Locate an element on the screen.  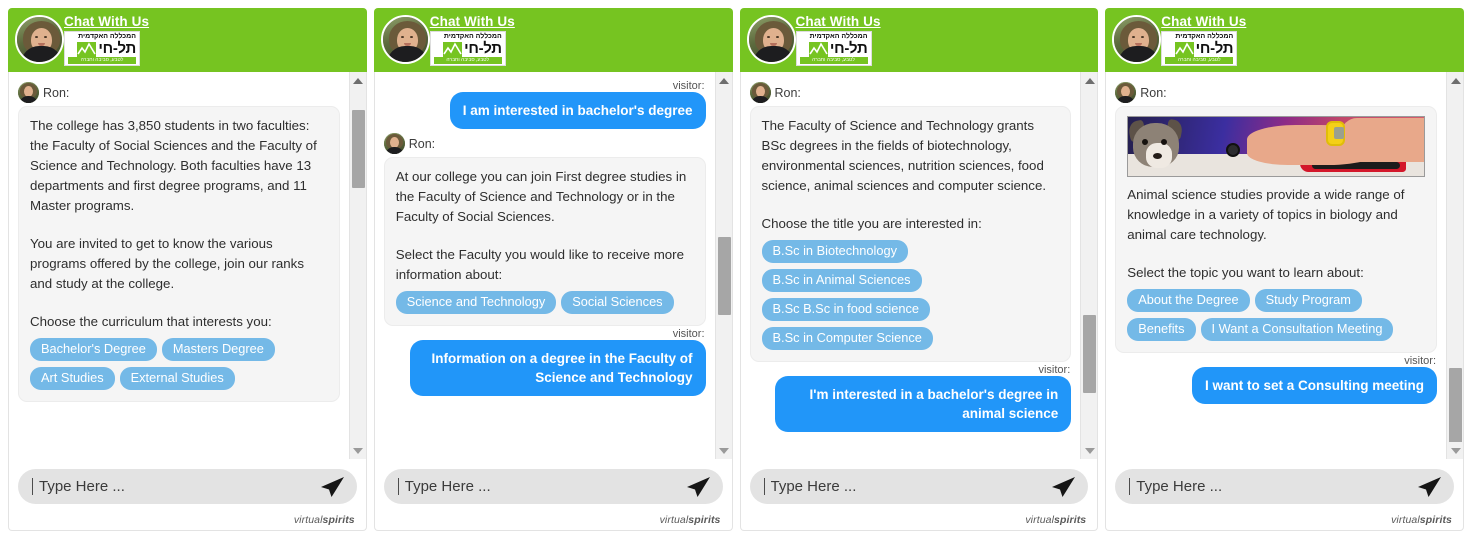
quick-reply-button: B.Sc in Animal Sciences is located at coordinates (841, 280).